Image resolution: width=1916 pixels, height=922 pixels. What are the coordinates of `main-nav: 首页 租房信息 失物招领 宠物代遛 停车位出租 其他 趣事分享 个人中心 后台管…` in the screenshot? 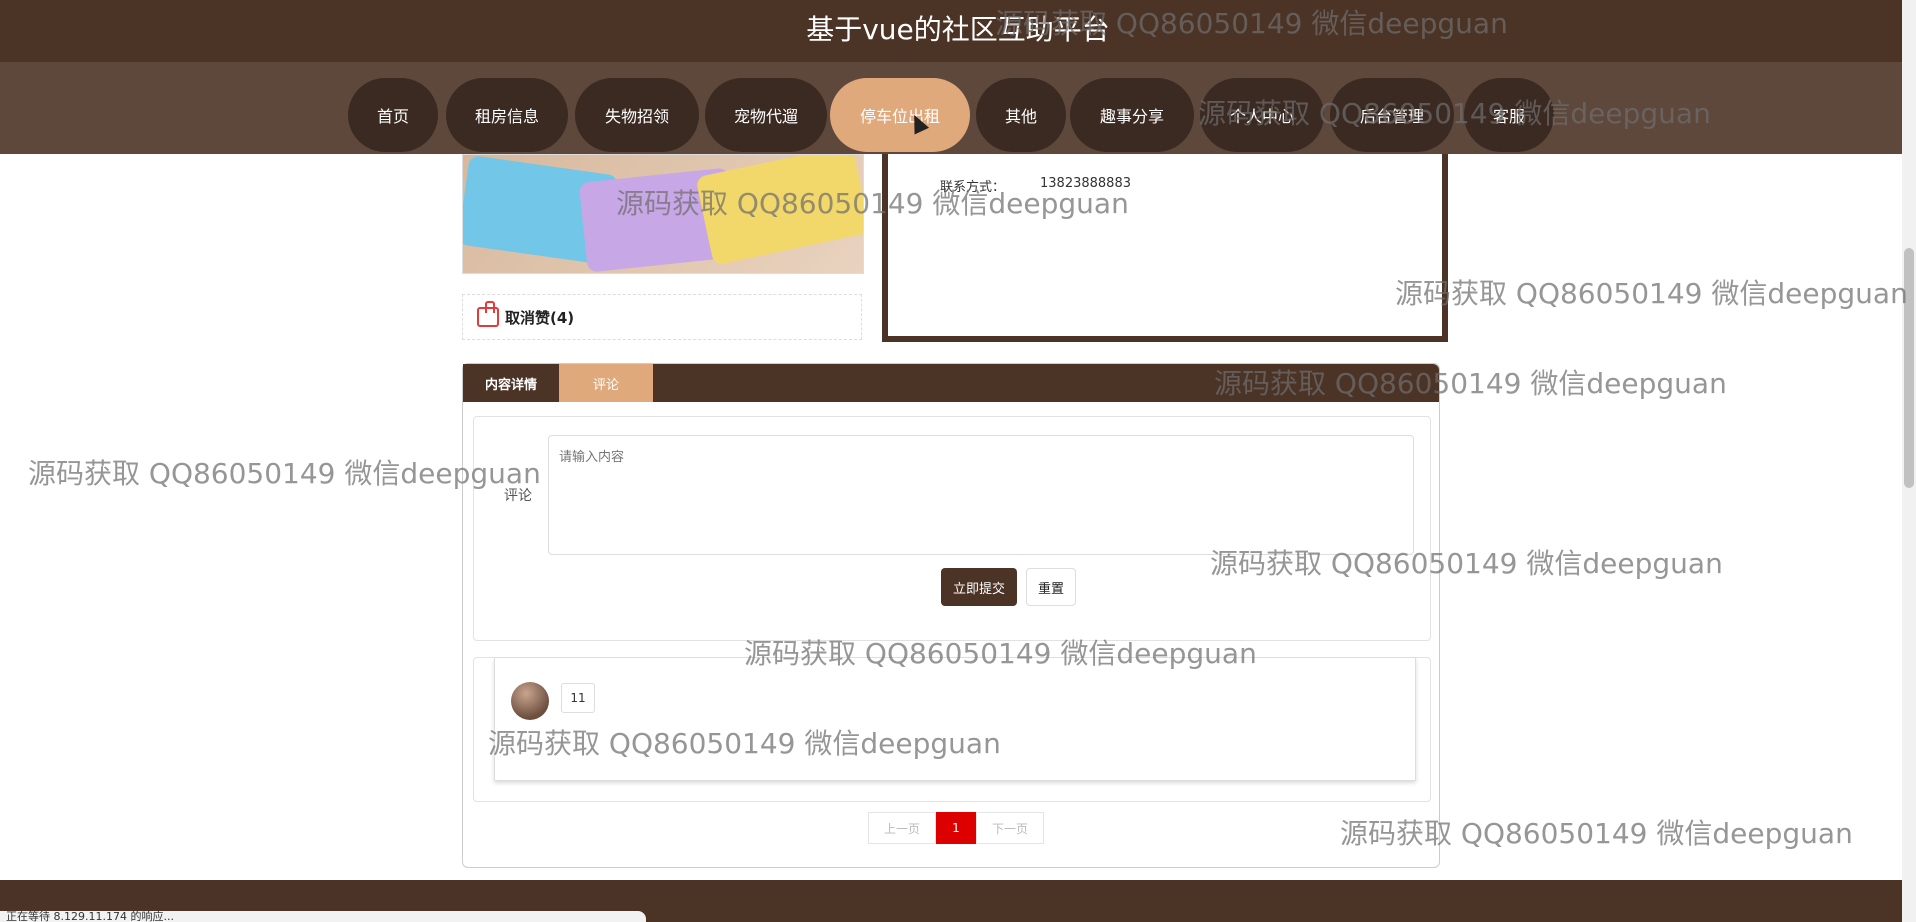 It's located at (958, 108).